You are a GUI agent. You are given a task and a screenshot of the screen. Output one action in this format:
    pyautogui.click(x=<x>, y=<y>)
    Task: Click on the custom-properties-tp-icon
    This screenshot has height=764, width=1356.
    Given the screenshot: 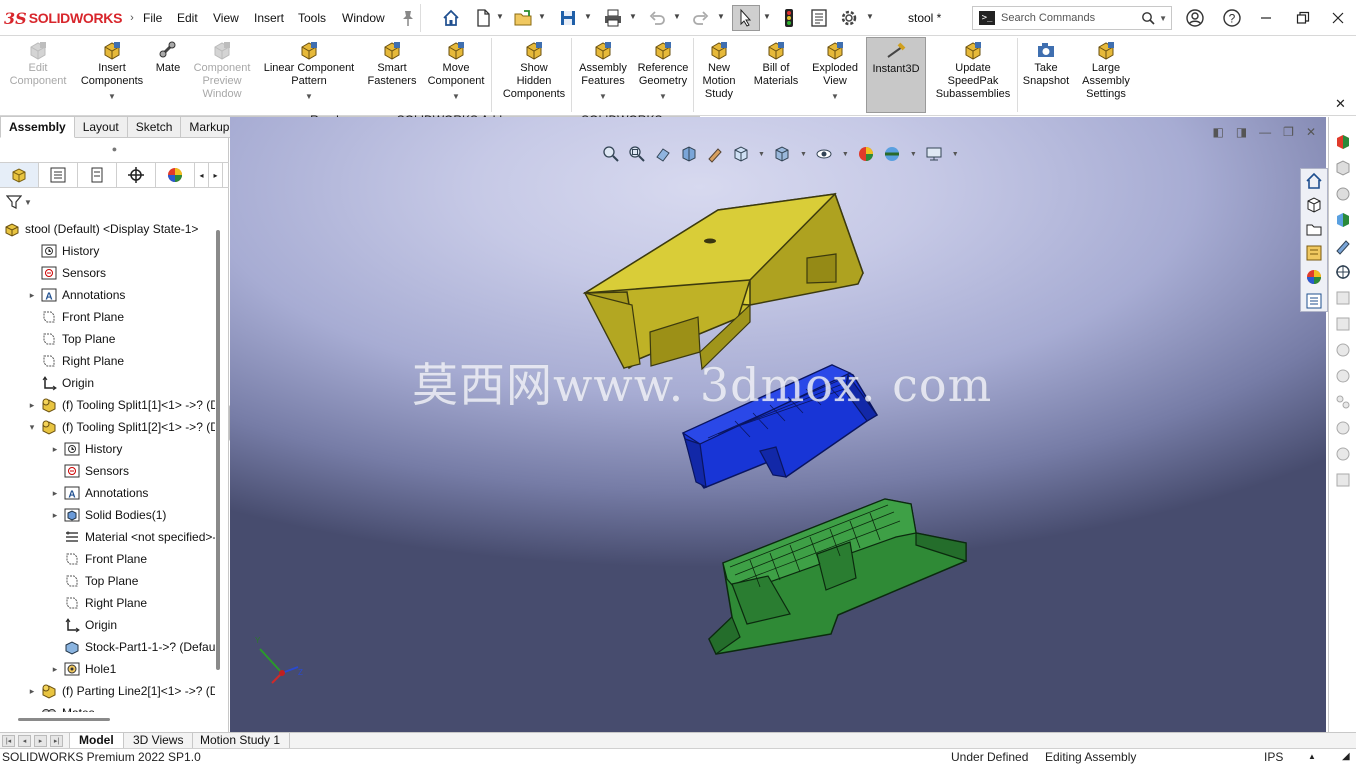 What is the action you would take?
    pyautogui.click(x=1342, y=272)
    